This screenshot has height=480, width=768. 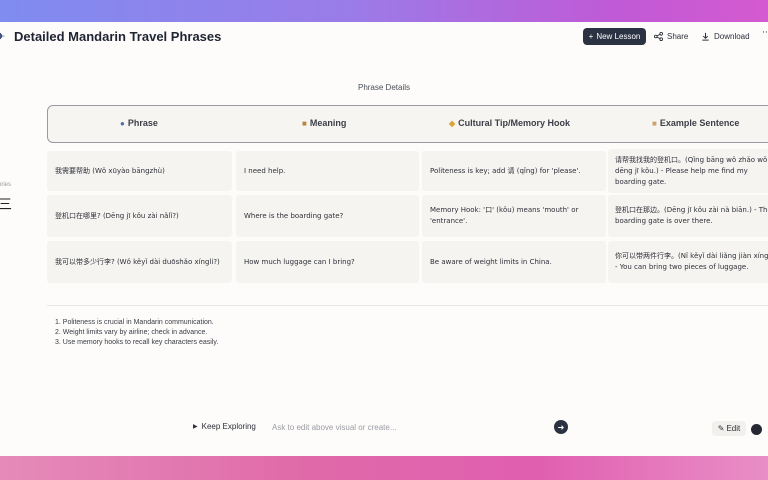 I want to click on share-icon, so click(x=658, y=36).